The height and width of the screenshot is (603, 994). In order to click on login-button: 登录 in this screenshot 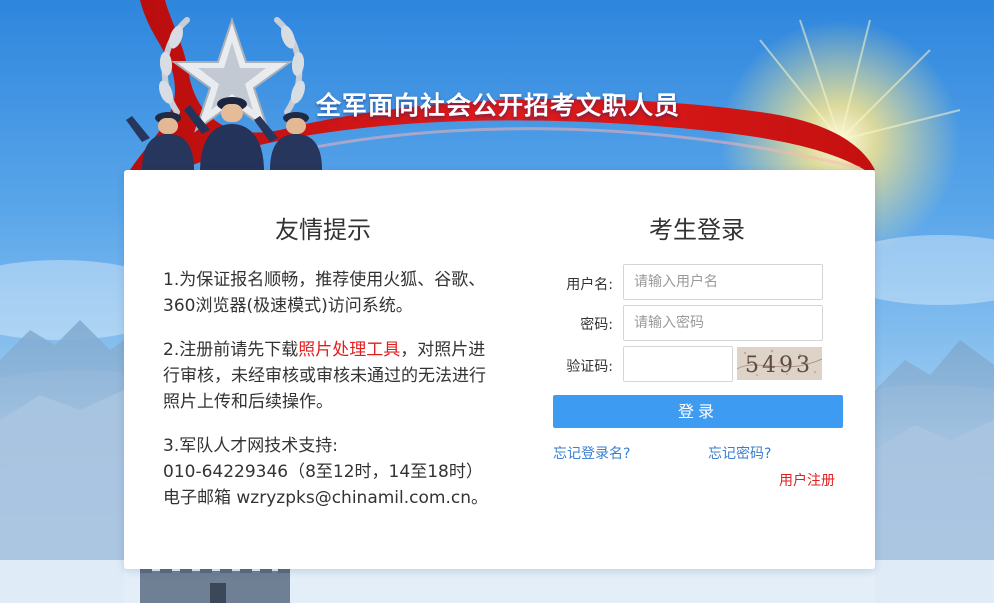, I will do `click(698, 411)`.